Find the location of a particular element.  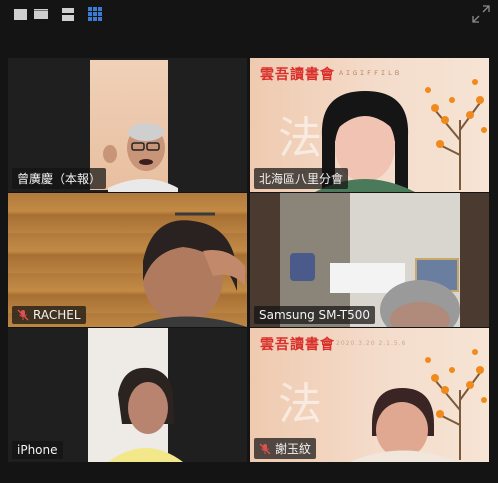

participant-name: 曾廣慶（本報） is located at coordinates (59, 179).